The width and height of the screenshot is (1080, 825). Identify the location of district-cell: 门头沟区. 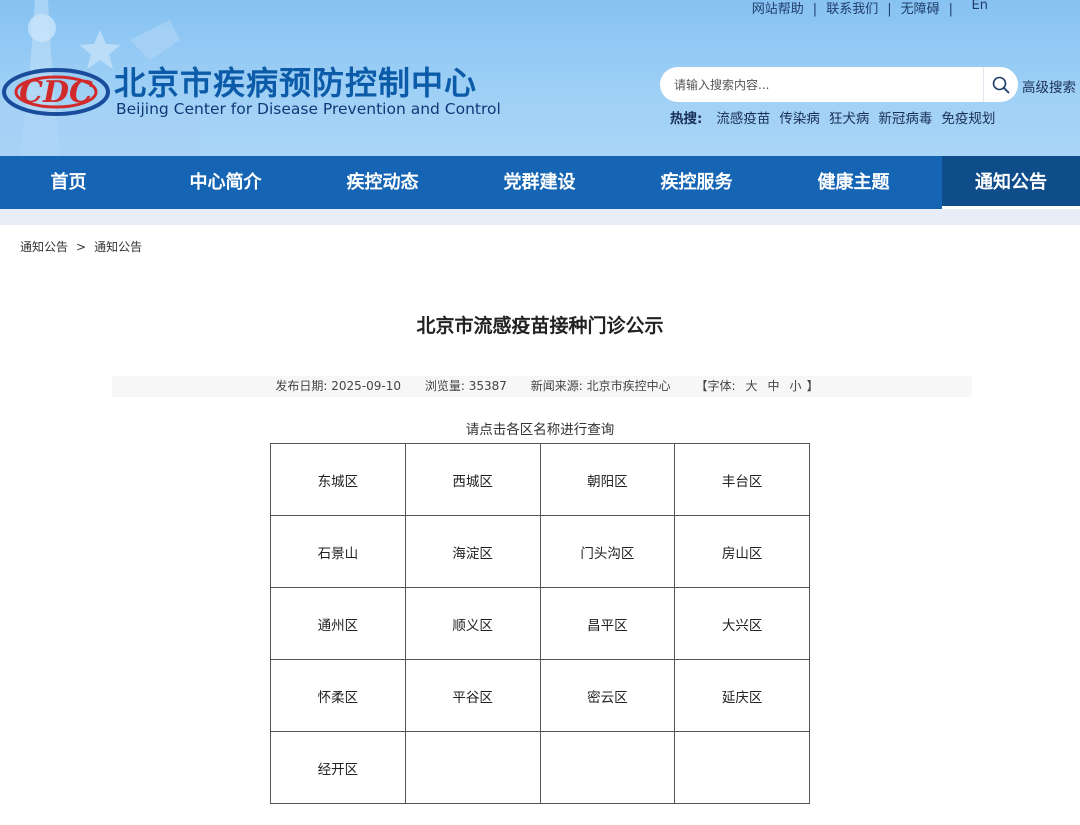
(607, 551).